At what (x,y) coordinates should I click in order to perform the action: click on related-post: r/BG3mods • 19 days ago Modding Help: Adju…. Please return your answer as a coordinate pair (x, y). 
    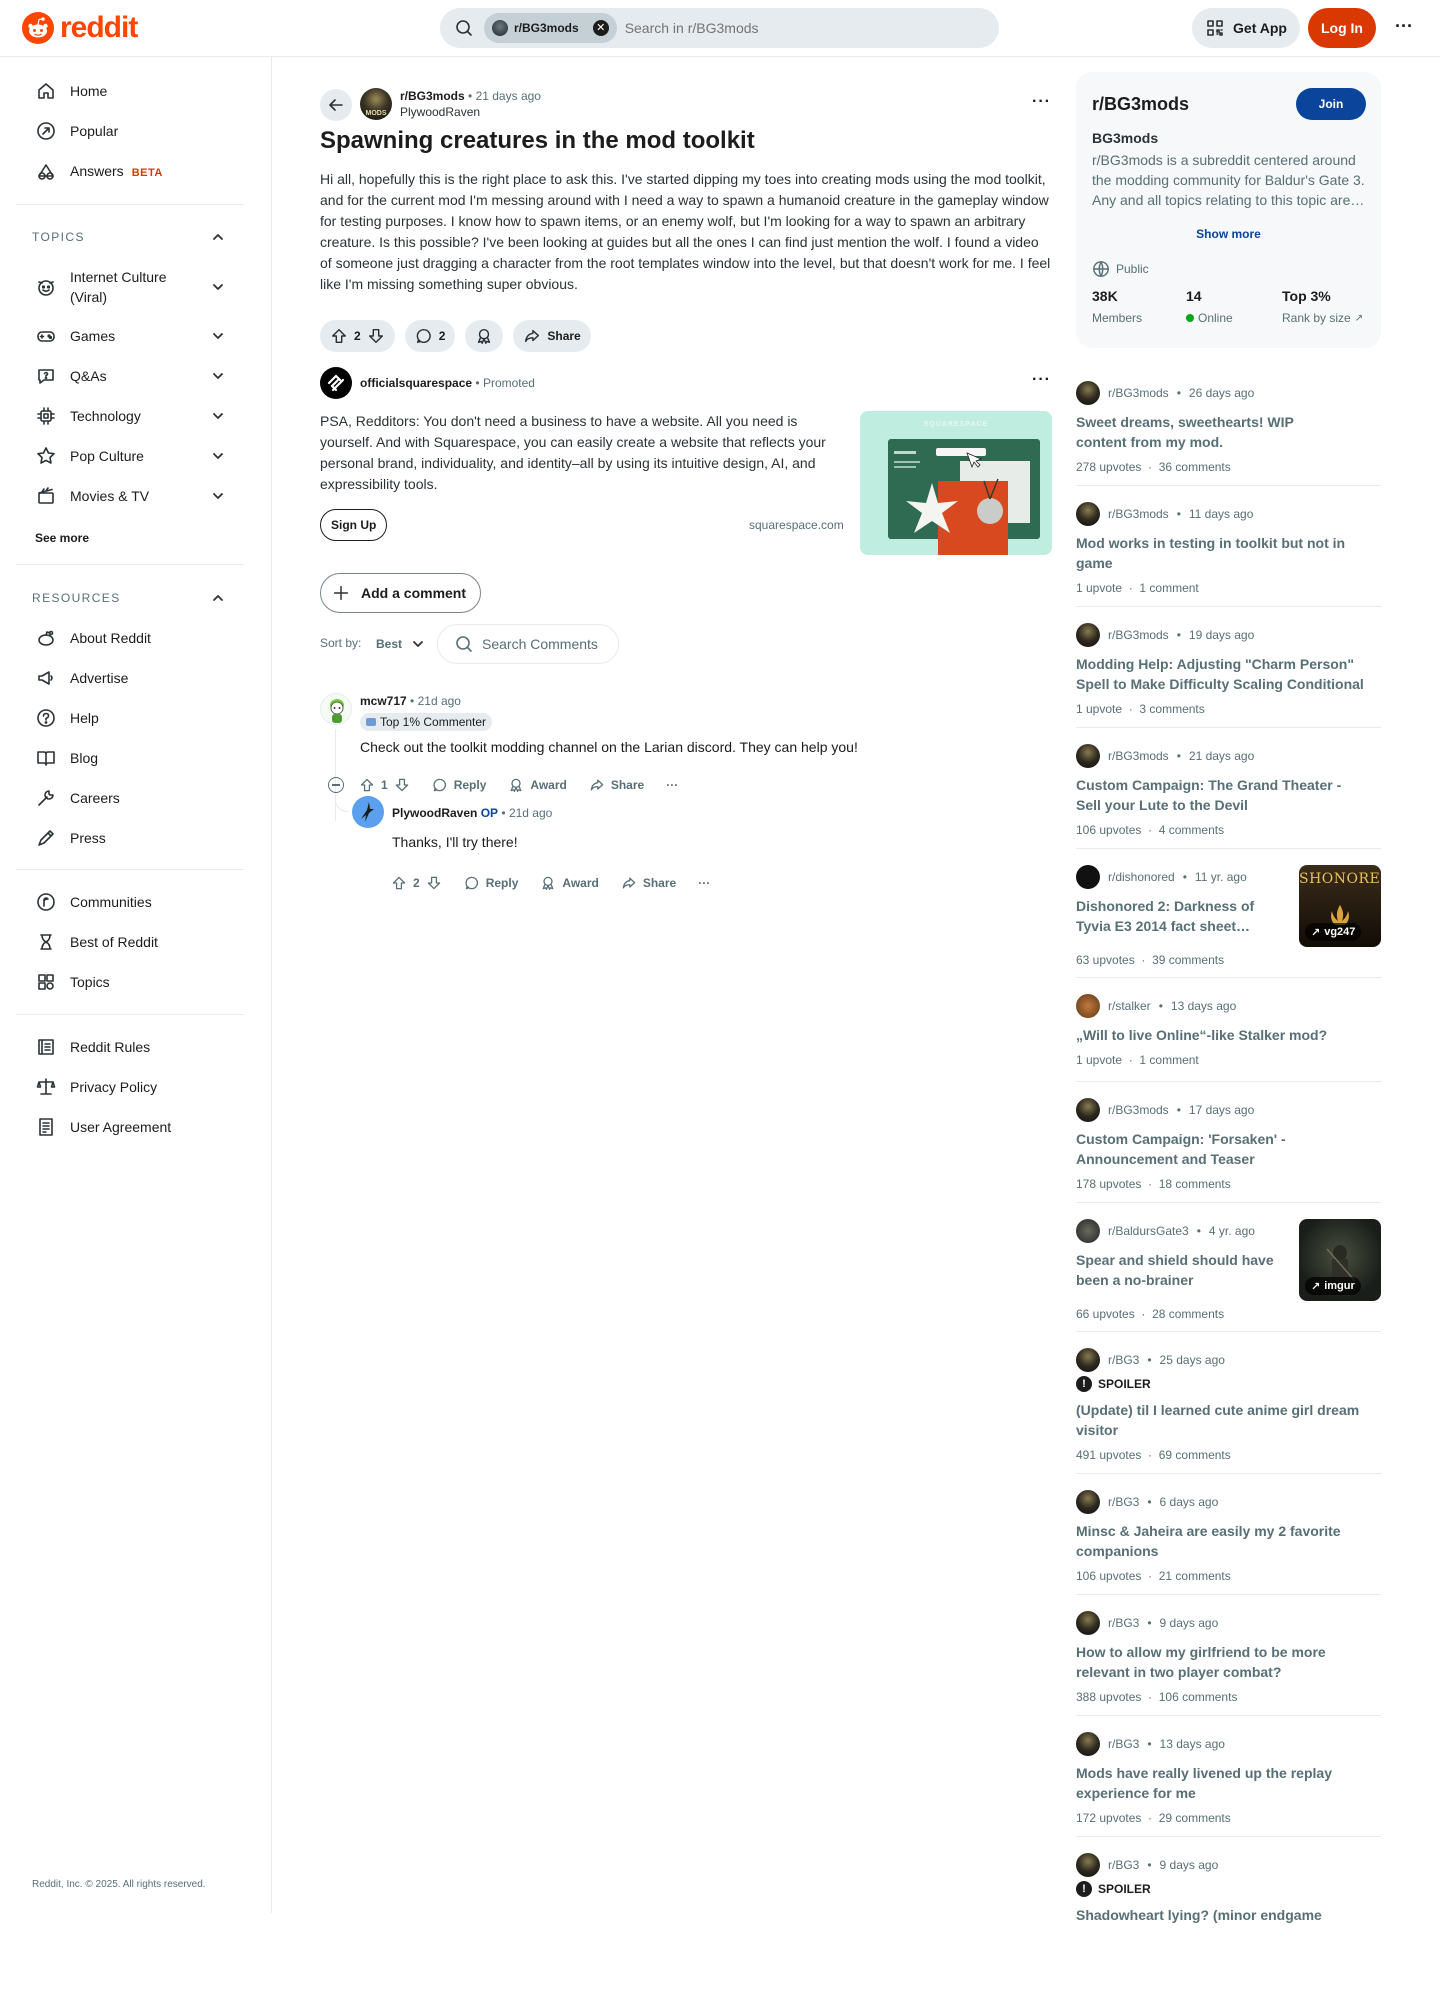
    Looking at the image, I should click on (1228, 675).